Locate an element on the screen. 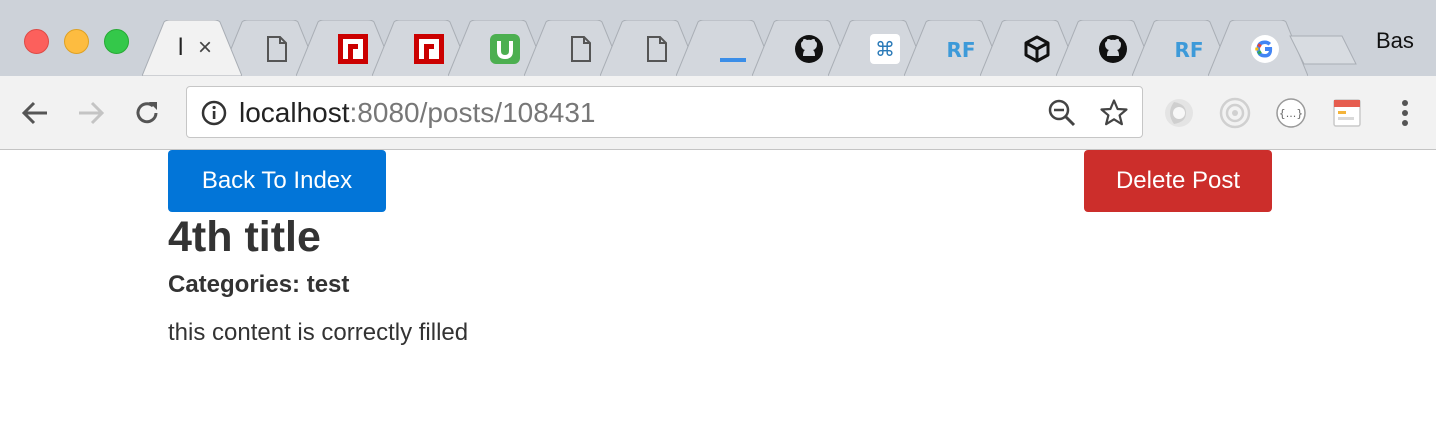 This screenshot has width=1436, height=424. json-icon: {...} is located at coordinates (1291, 113).